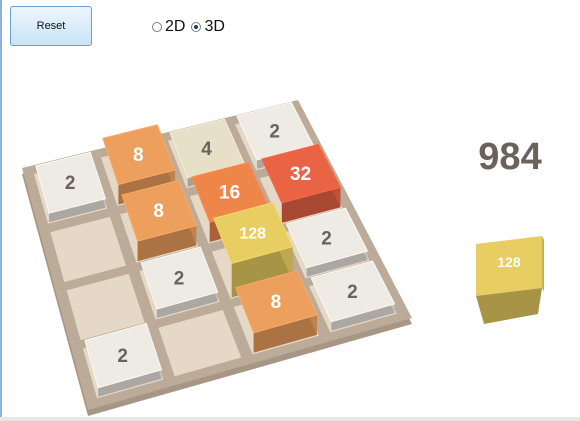 This screenshot has height=421, width=580. What do you see at coordinates (252, 233) in the screenshot?
I see `tile-label: 128` at bounding box center [252, 233].